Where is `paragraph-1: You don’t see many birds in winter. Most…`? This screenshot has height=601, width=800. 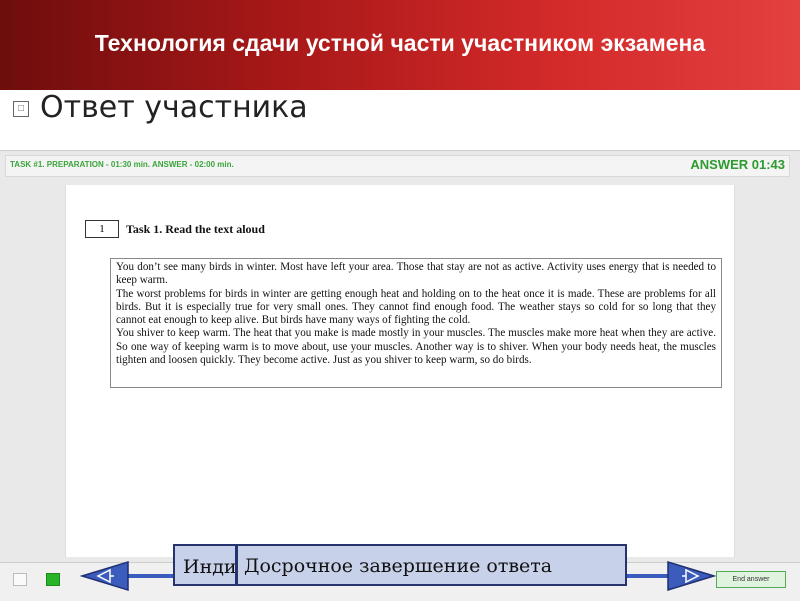
paragraph-1: You don’t see many birds in winter. Most… is located at coordinates (416, 274).